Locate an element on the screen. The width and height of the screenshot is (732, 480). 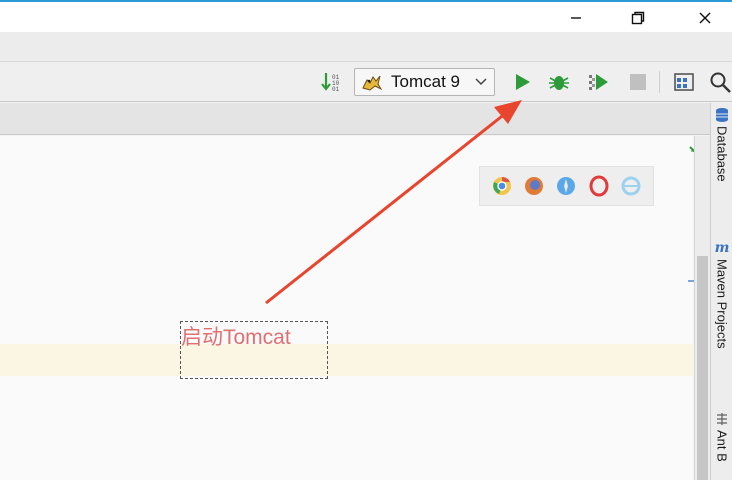
search-everywhere-button is located at coordinates (720, 82).